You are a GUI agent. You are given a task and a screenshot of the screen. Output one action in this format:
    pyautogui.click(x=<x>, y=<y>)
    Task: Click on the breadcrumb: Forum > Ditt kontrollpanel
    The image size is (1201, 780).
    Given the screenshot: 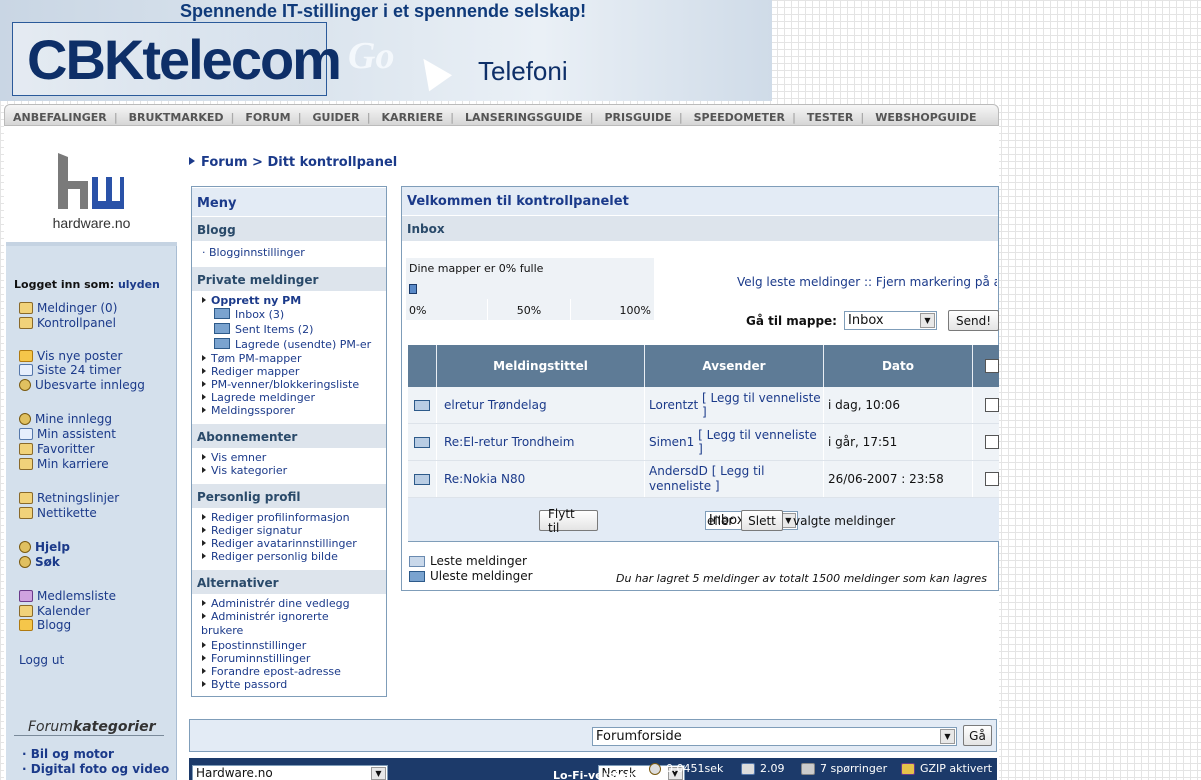 What is the action you would take?
    pyautogui.click(x=293, y=162)
    